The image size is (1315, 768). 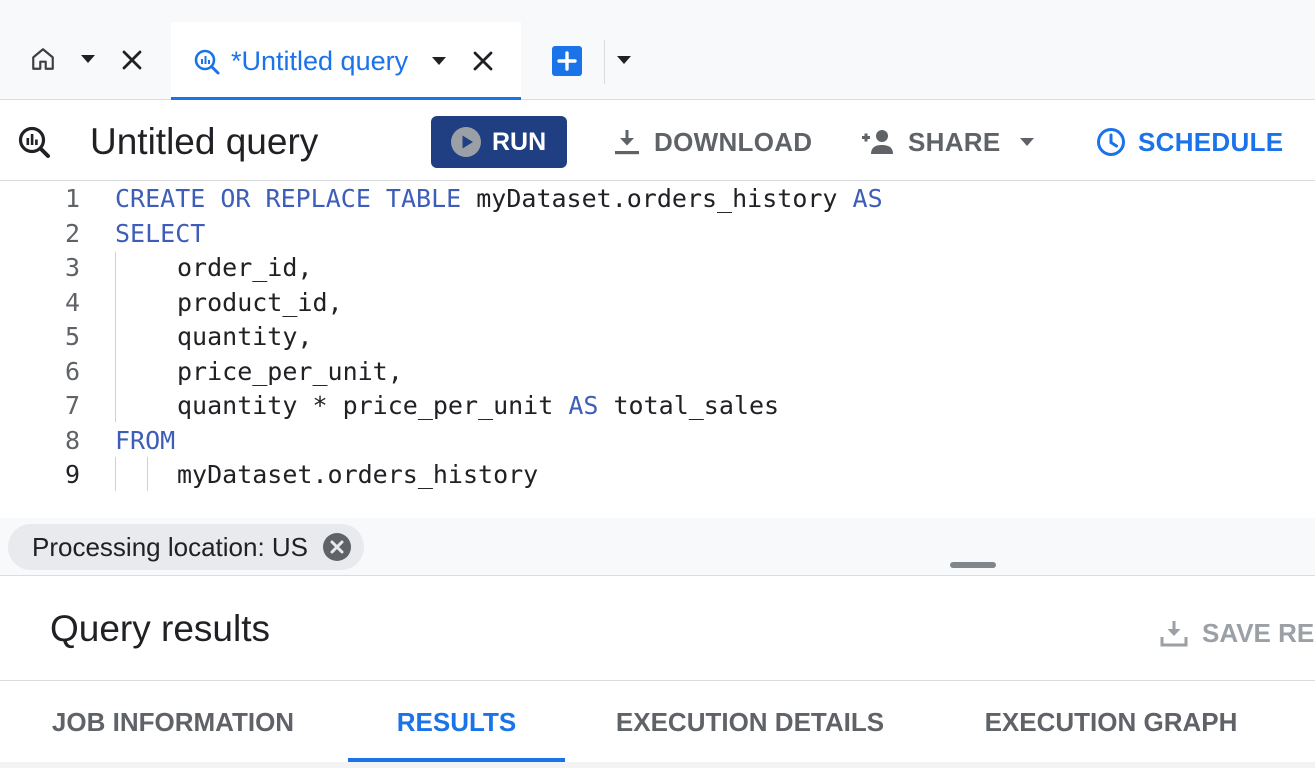 What do you see at coordinates (466, 142) in the screenshot?
I see `play-icon` at bounding box center [466, 142].